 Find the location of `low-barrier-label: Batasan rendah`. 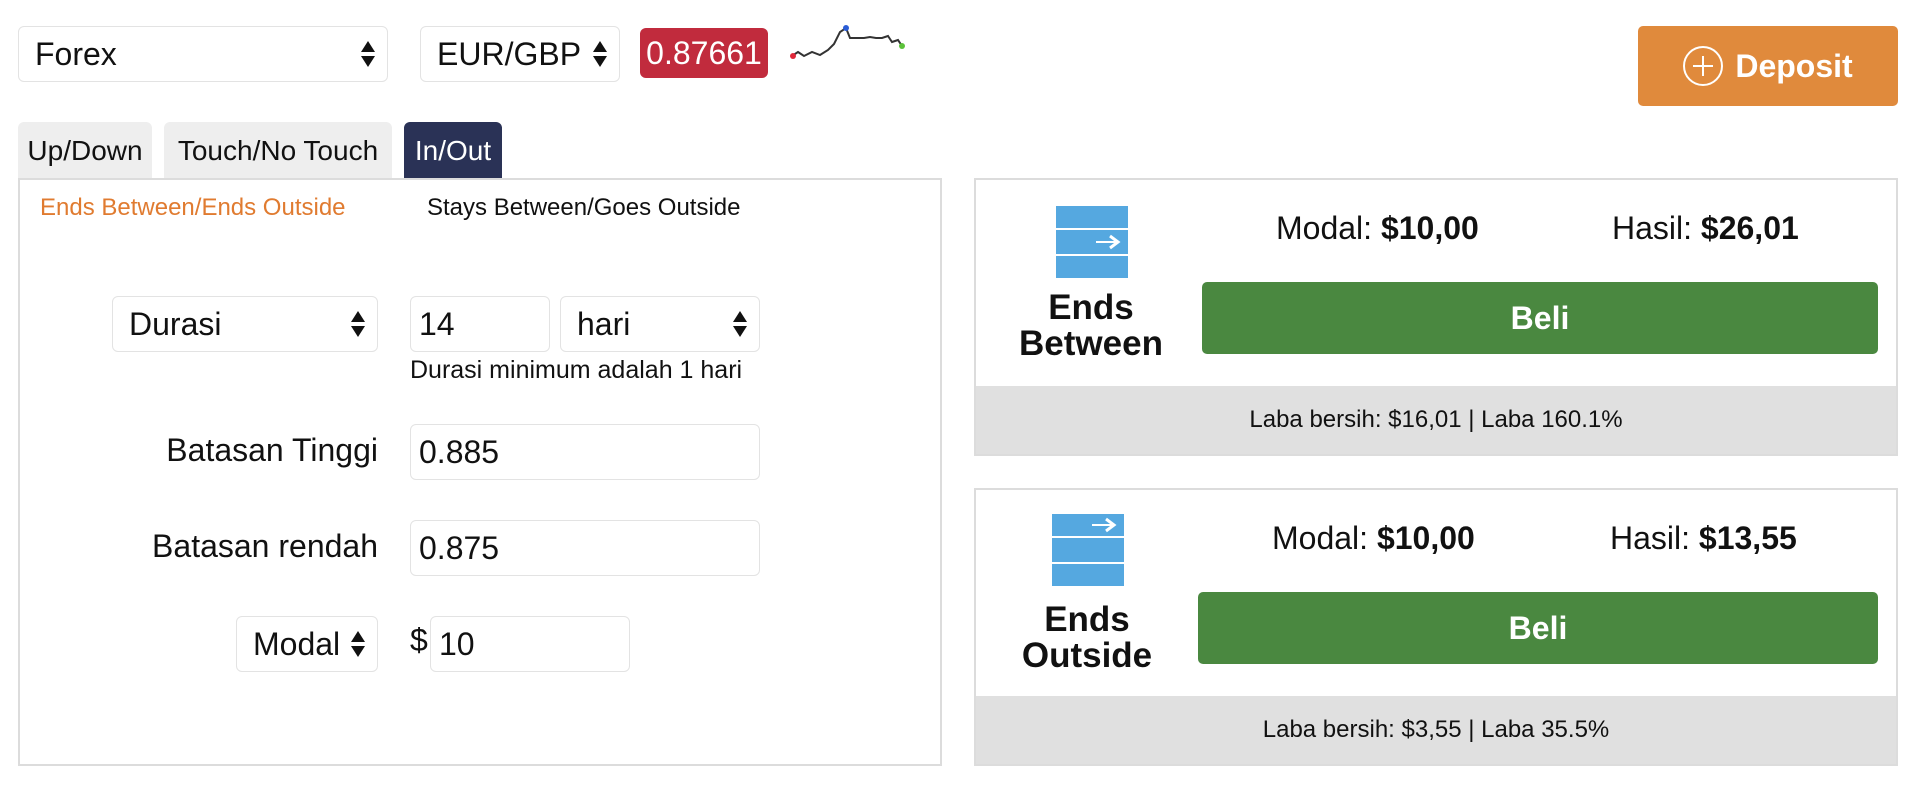

low-barrier-label: Batasan rendah is located at coordinates (265, 546).